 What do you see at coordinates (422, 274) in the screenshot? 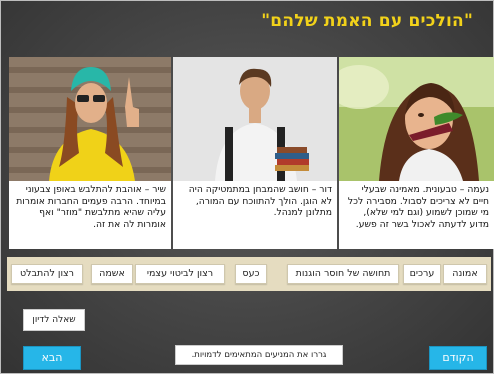
I see `chip-arachim: ערכים` at bounding box center [422, 274].